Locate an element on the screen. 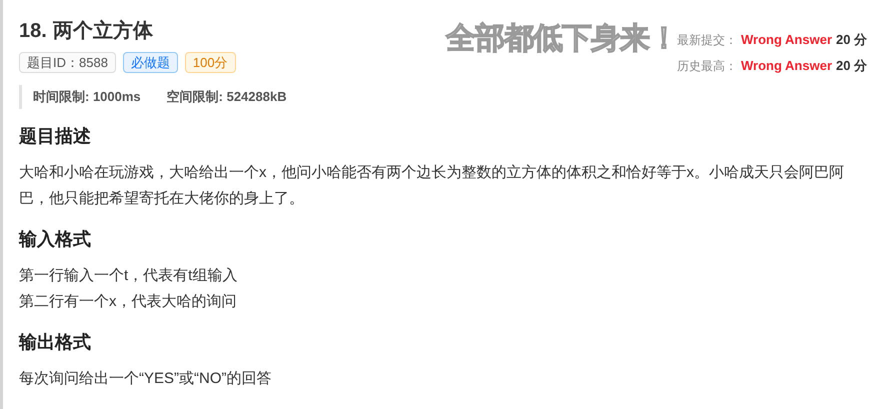 This screenshot has height=409, width=873. section-heading: 题目描述 is located at coordinates (55, 136).